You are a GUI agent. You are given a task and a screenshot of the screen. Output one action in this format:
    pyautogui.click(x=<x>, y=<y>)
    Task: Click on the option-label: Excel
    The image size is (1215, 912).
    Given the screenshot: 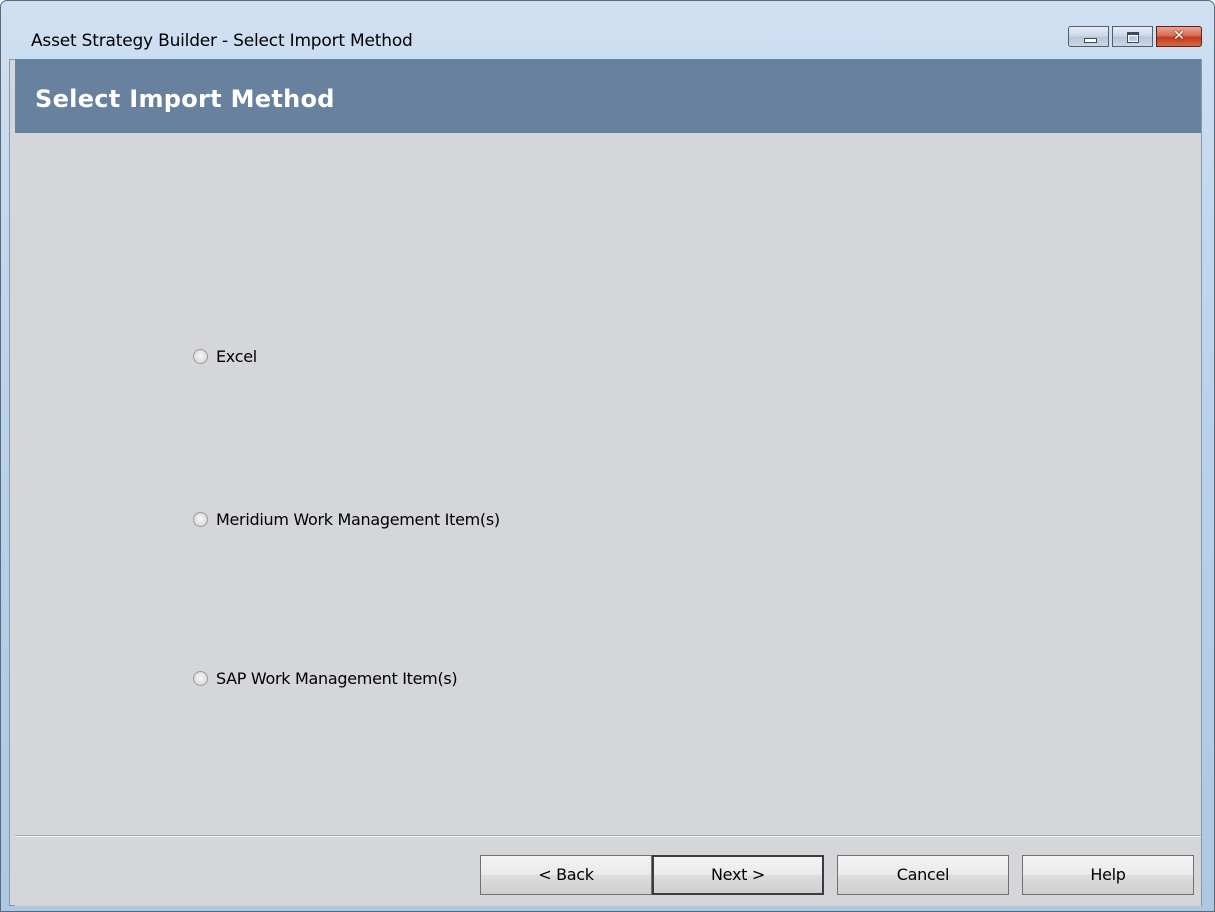 What is the action you would take?
    pyautogui.click(x=236, y=356)
    